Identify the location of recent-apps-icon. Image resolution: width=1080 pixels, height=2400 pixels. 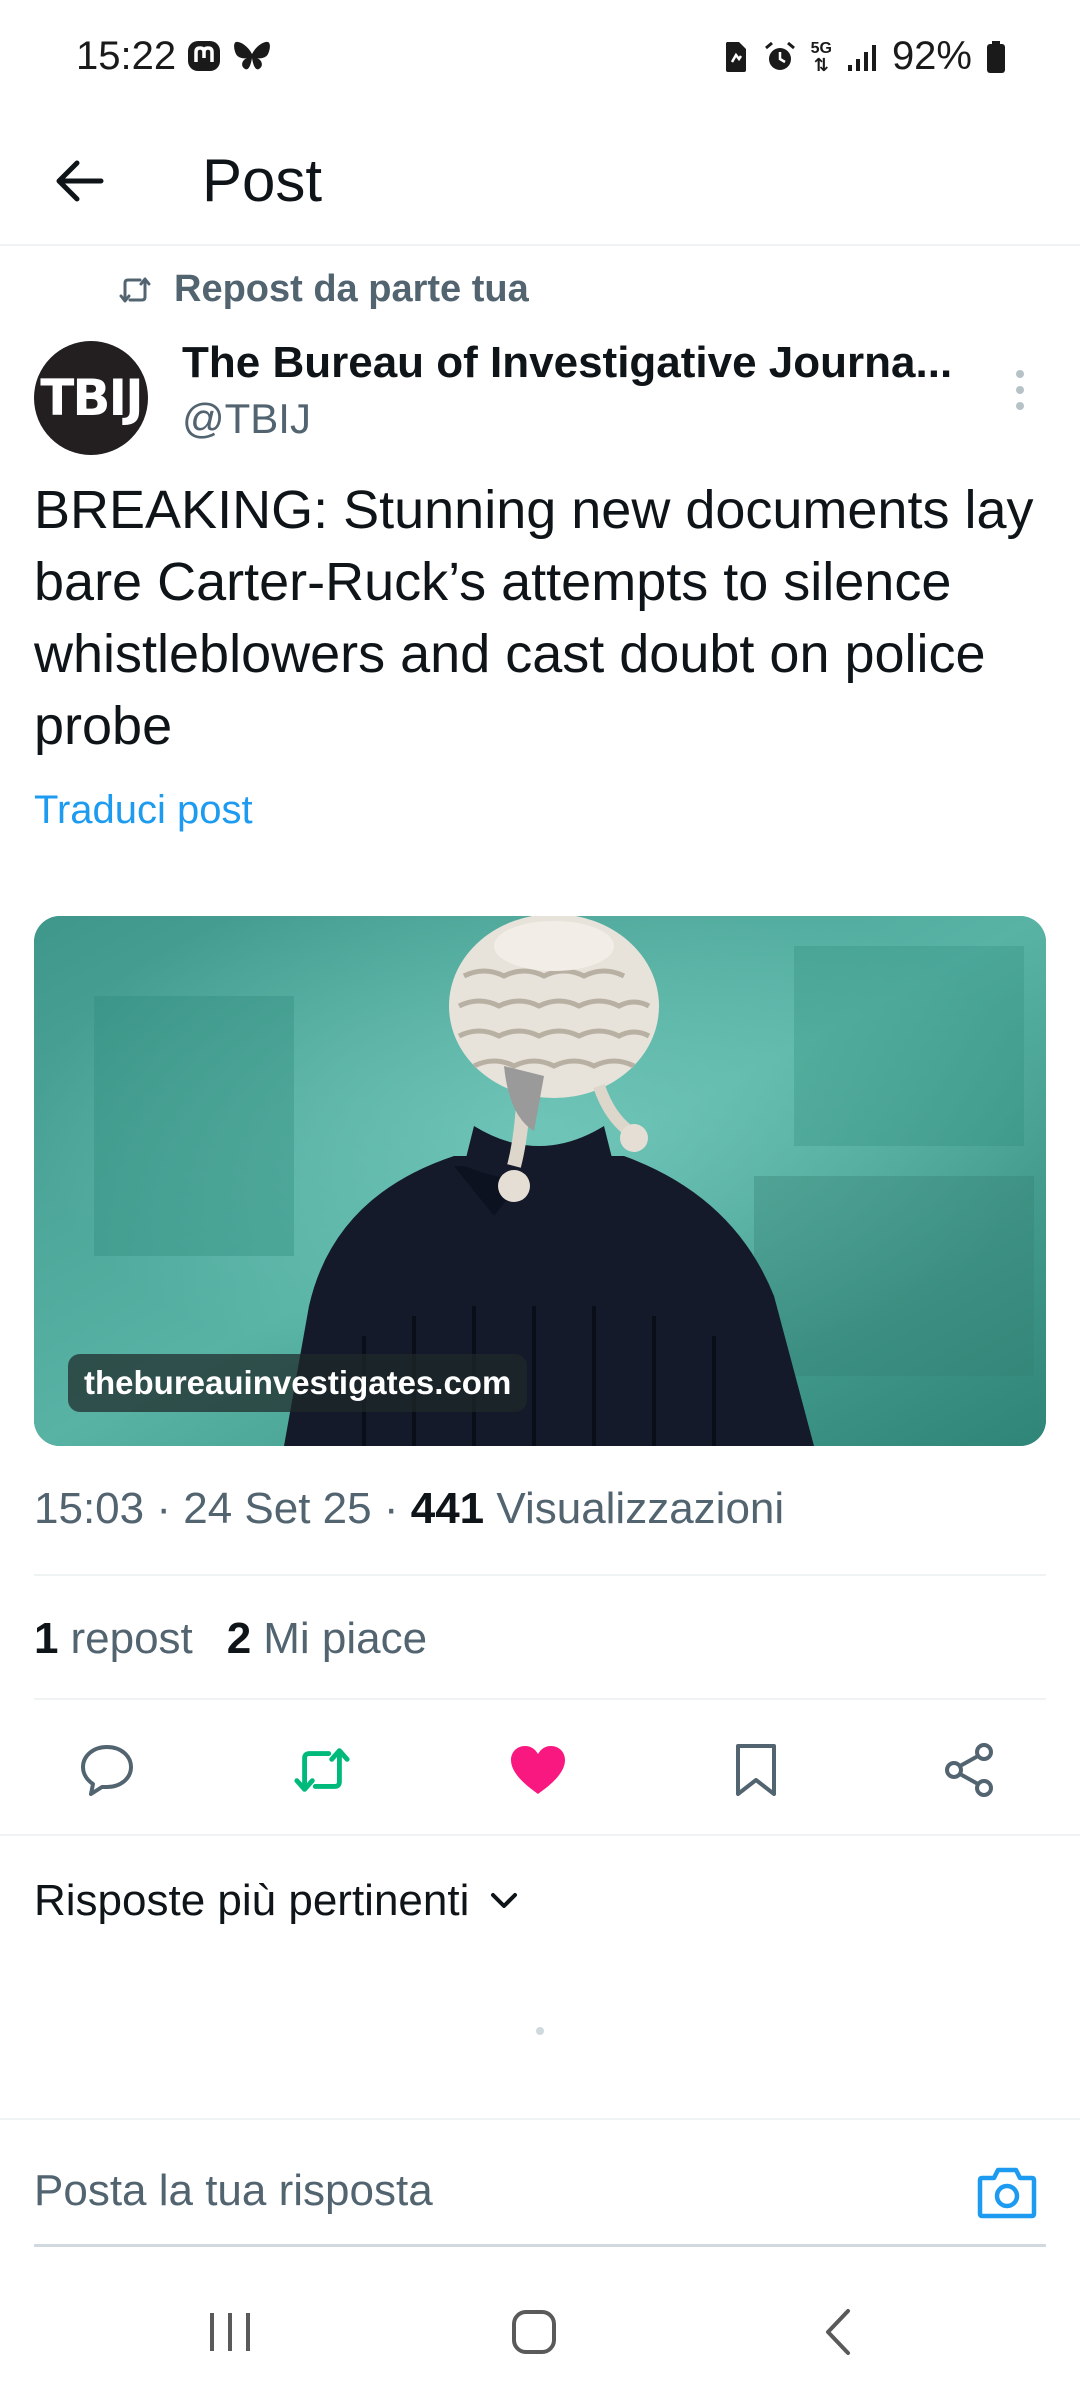
(230, 2332).